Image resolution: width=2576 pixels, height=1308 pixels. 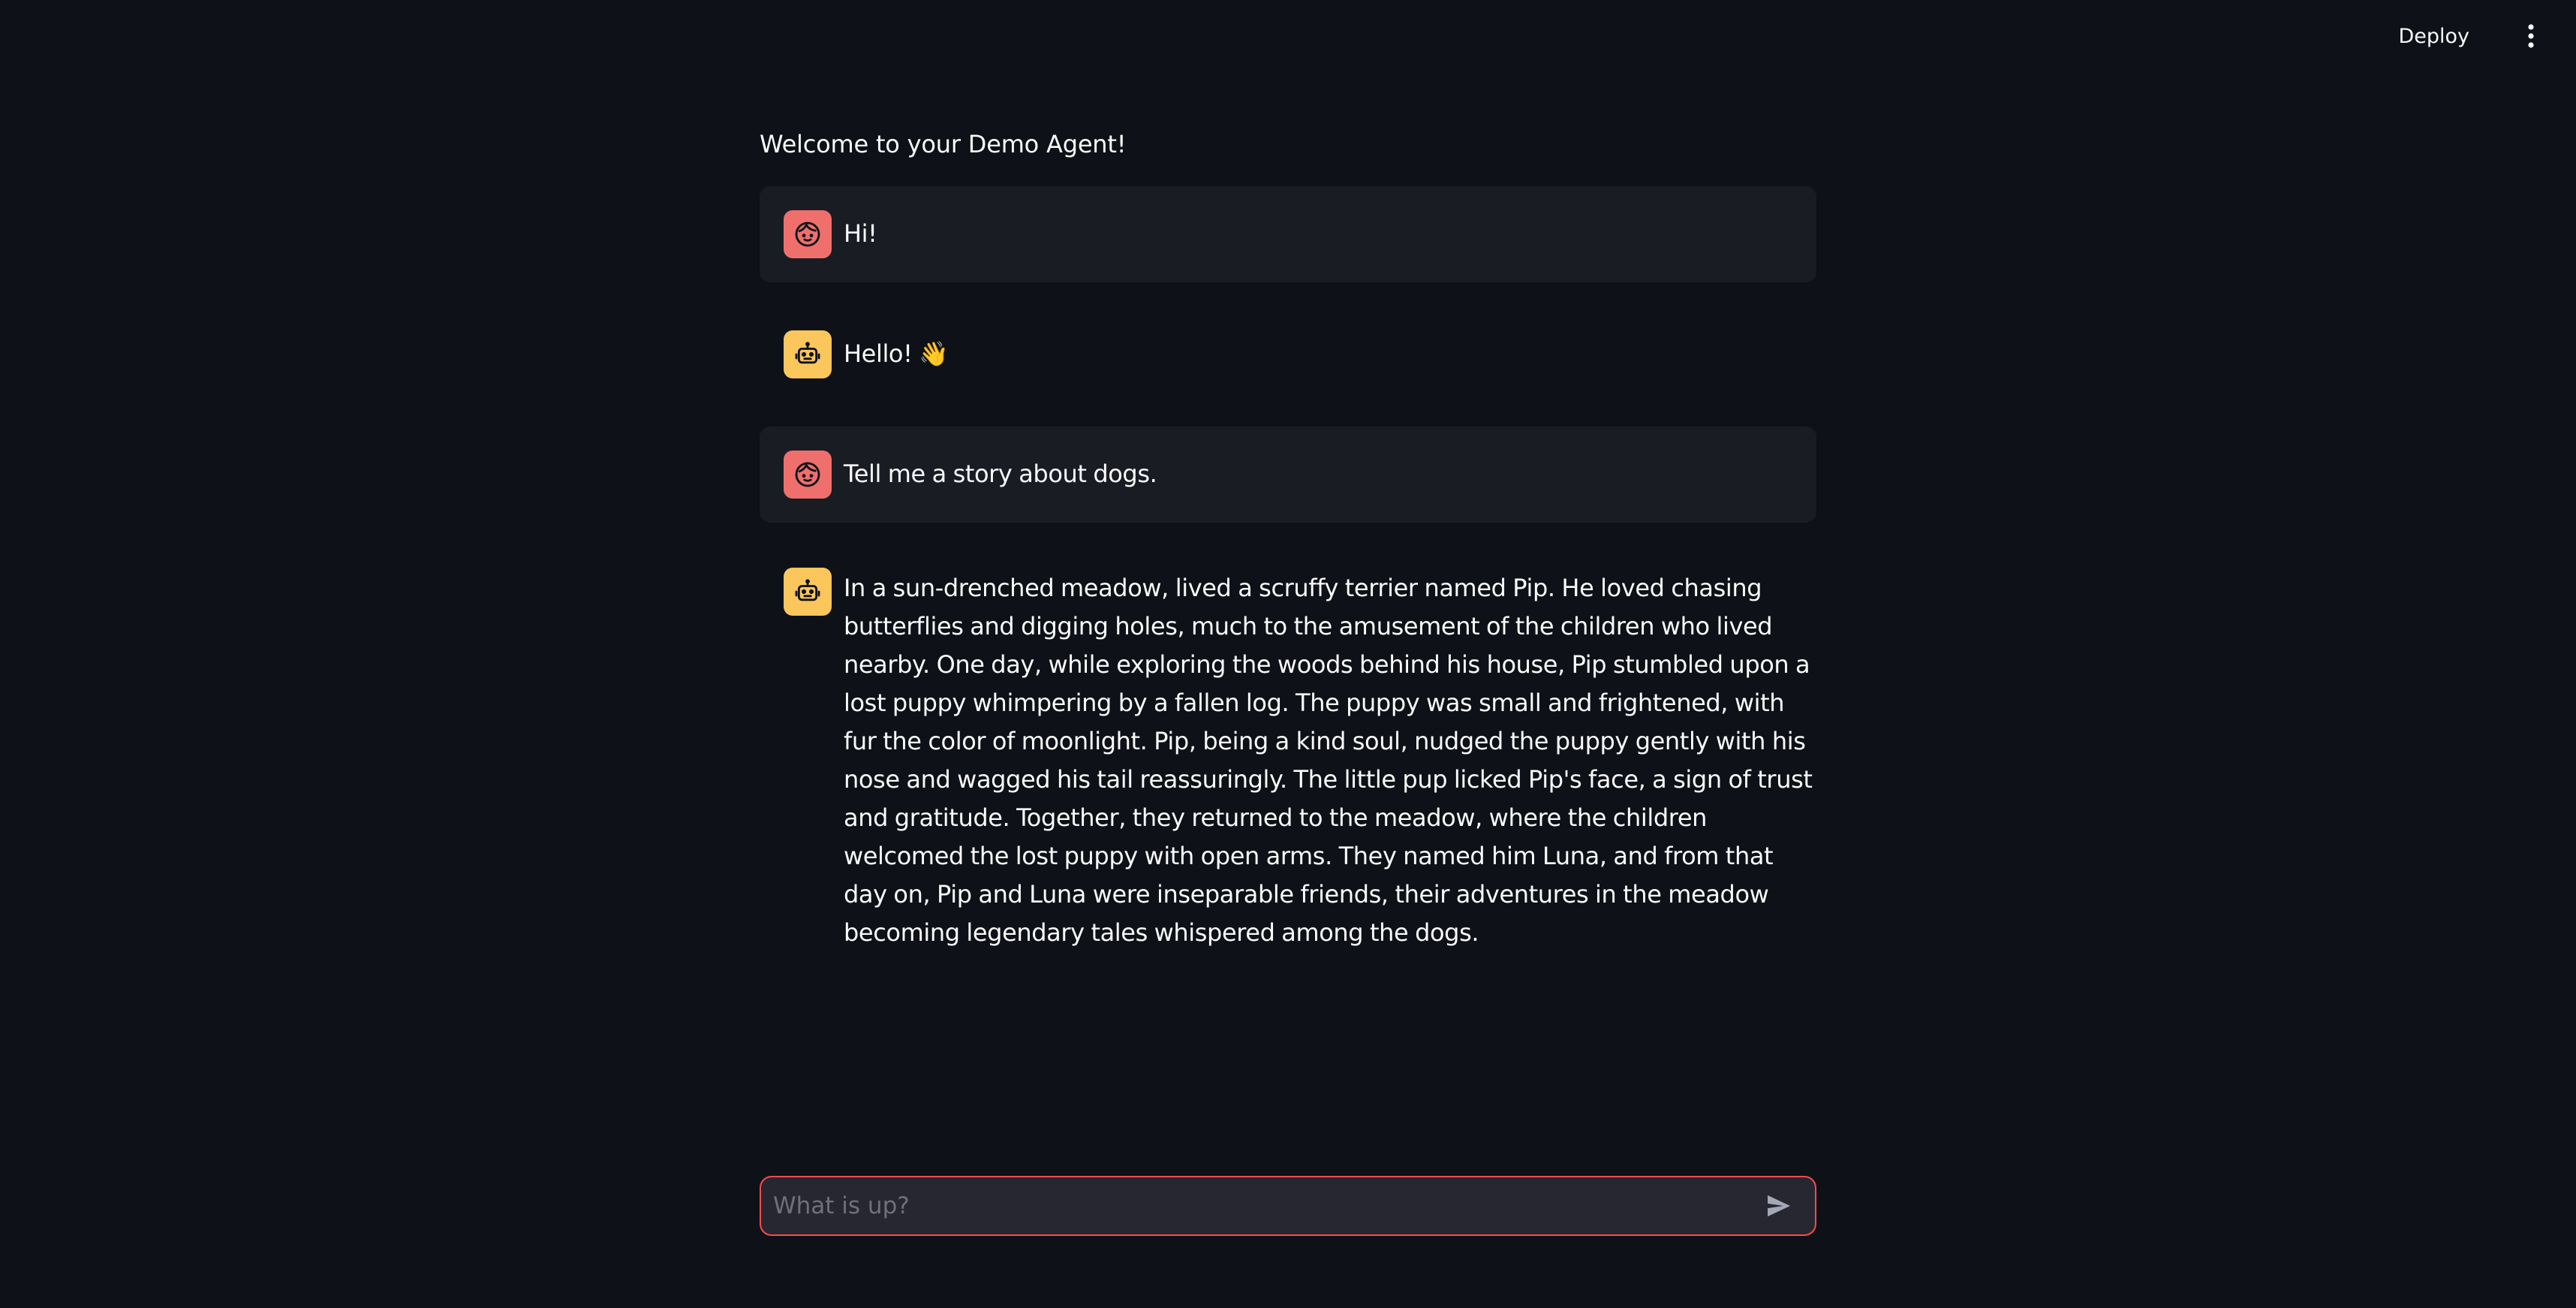 I want to click on chat-input-container, so click(x=1288, y=1206).